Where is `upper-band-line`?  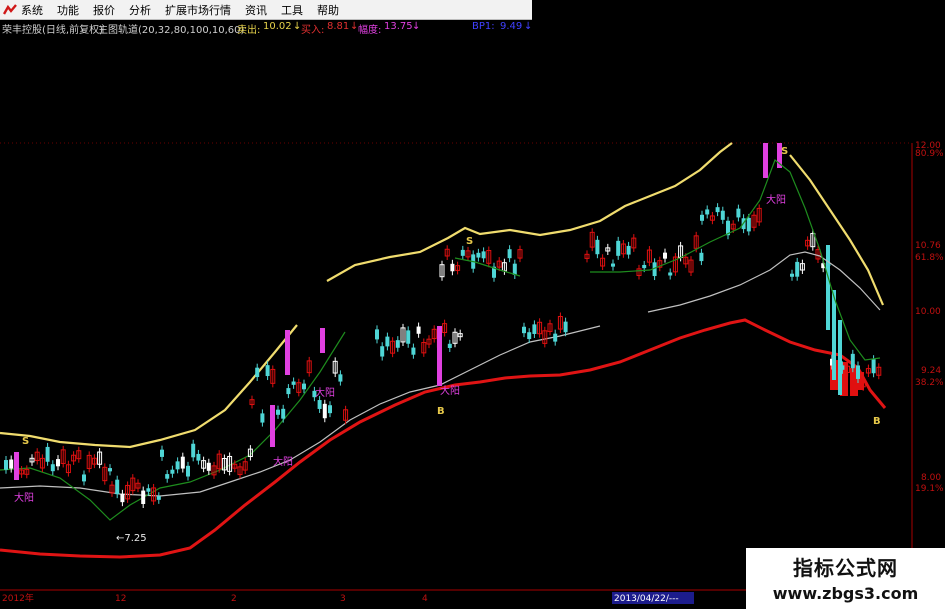 upper-band-line is located at coordinates (149, 386).